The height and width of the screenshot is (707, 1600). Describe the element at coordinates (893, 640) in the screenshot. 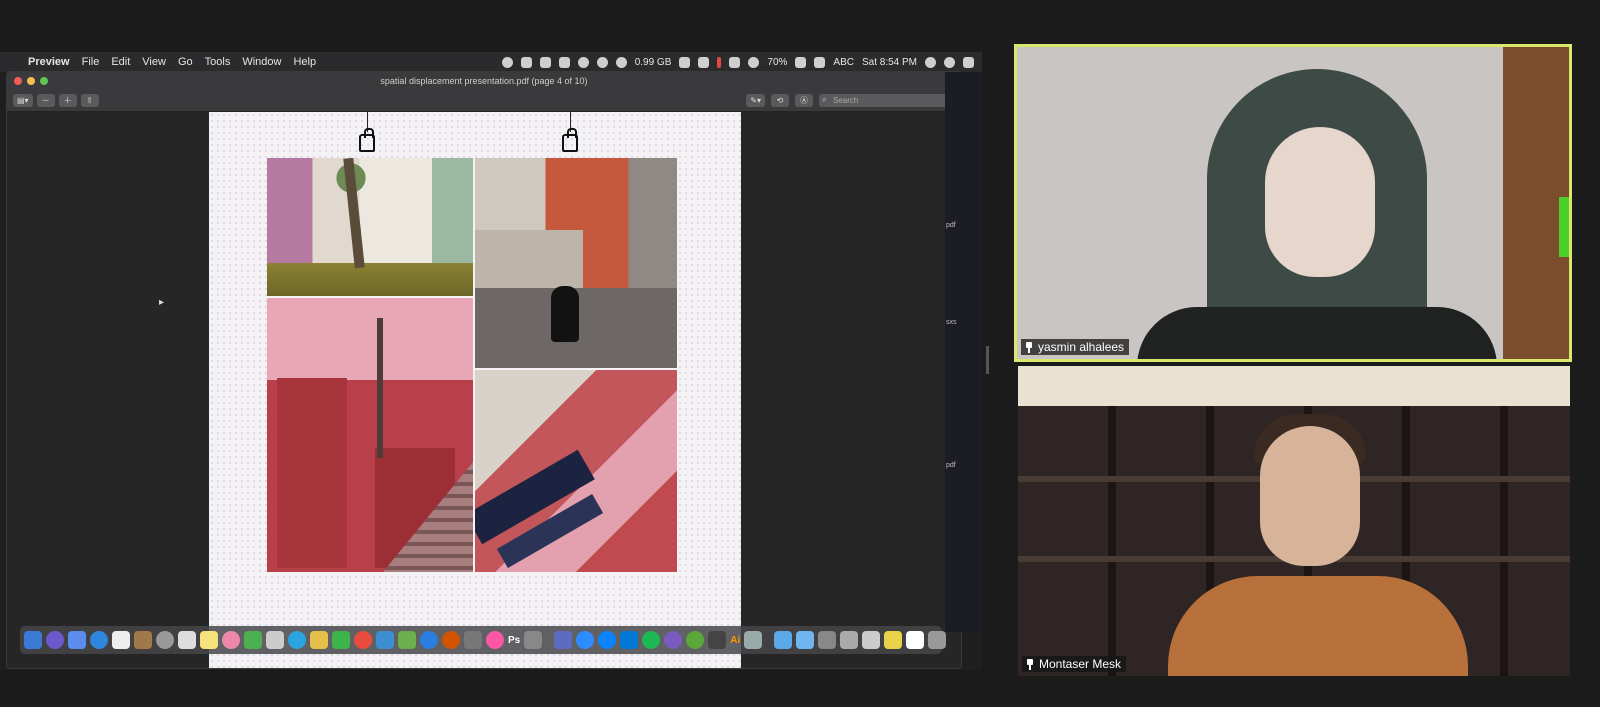

I see `stickies-icon` at that location.